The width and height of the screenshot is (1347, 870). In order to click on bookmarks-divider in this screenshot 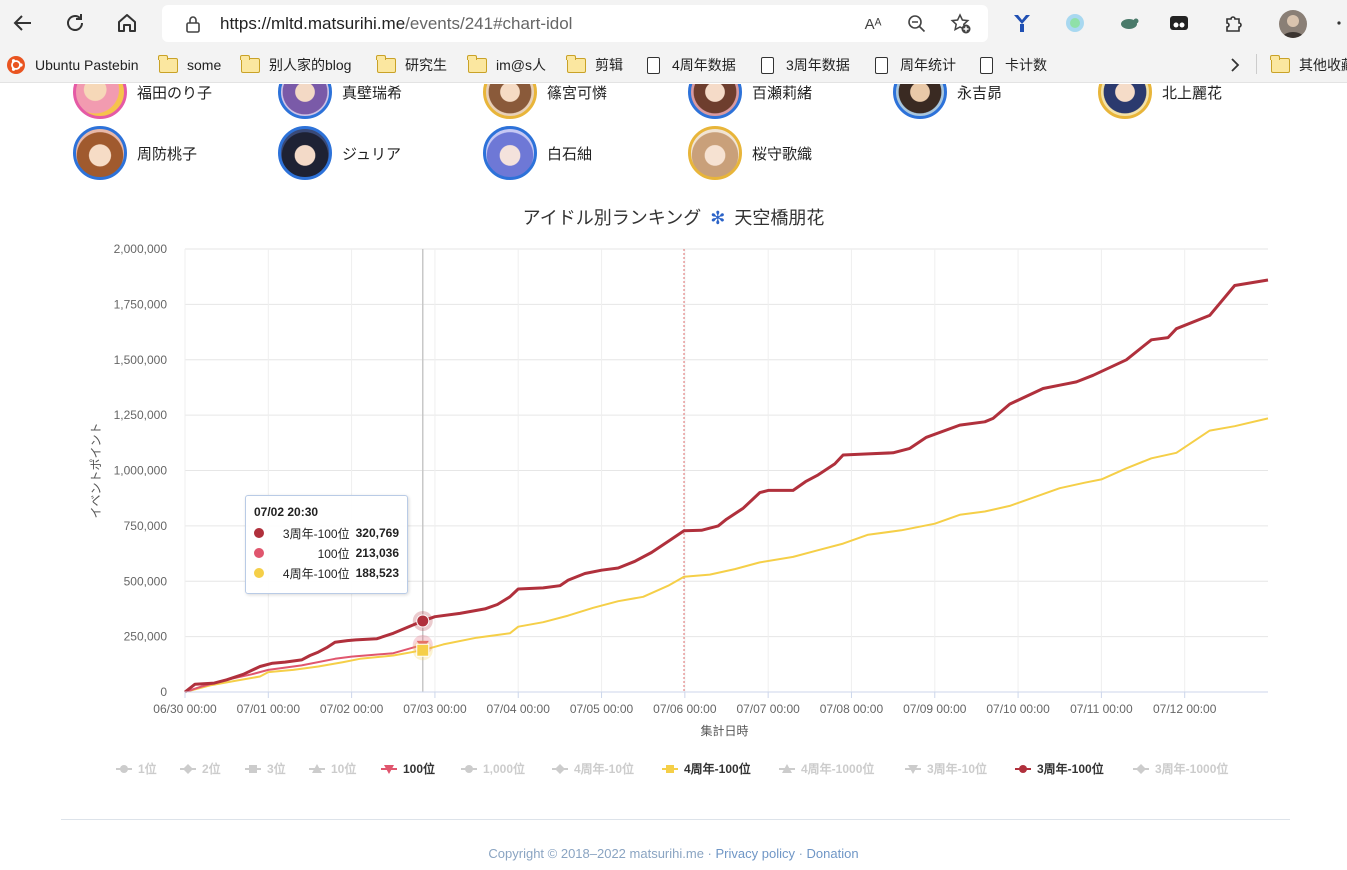, I will do `click(1256, 64)`.